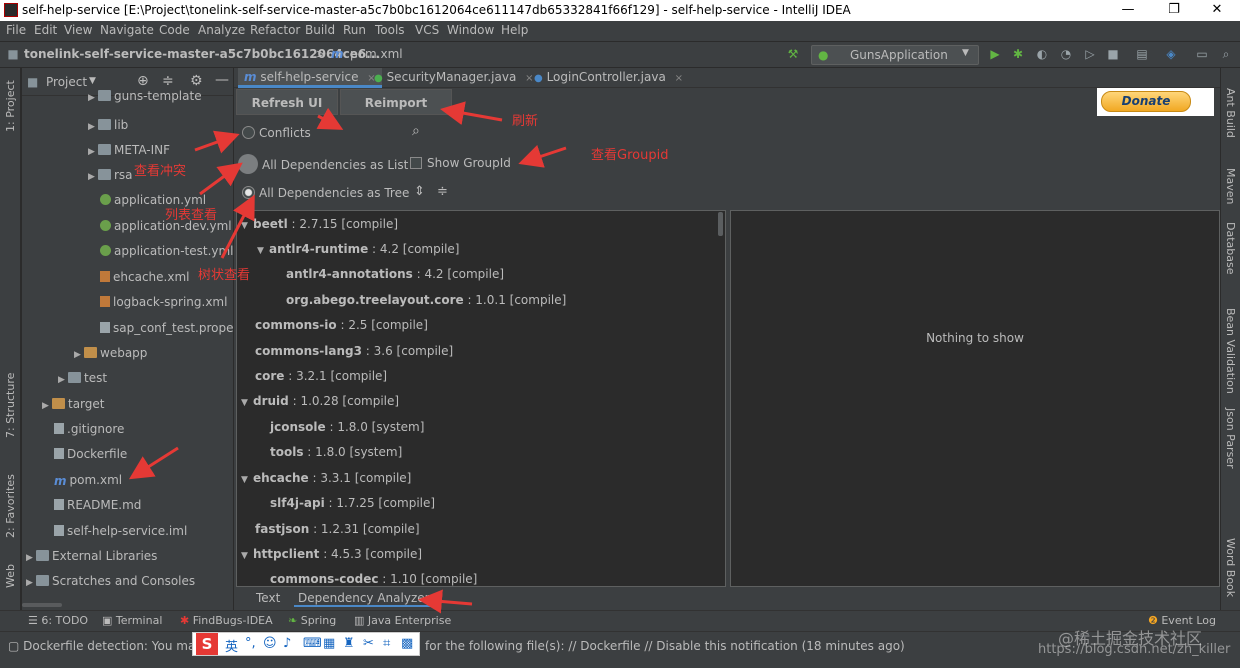  What do you see at coordinates (336, 452) in the screenshot?
I see `dependency-node: tools : 1.8.0 [system]` at bounding box center [336, 452].